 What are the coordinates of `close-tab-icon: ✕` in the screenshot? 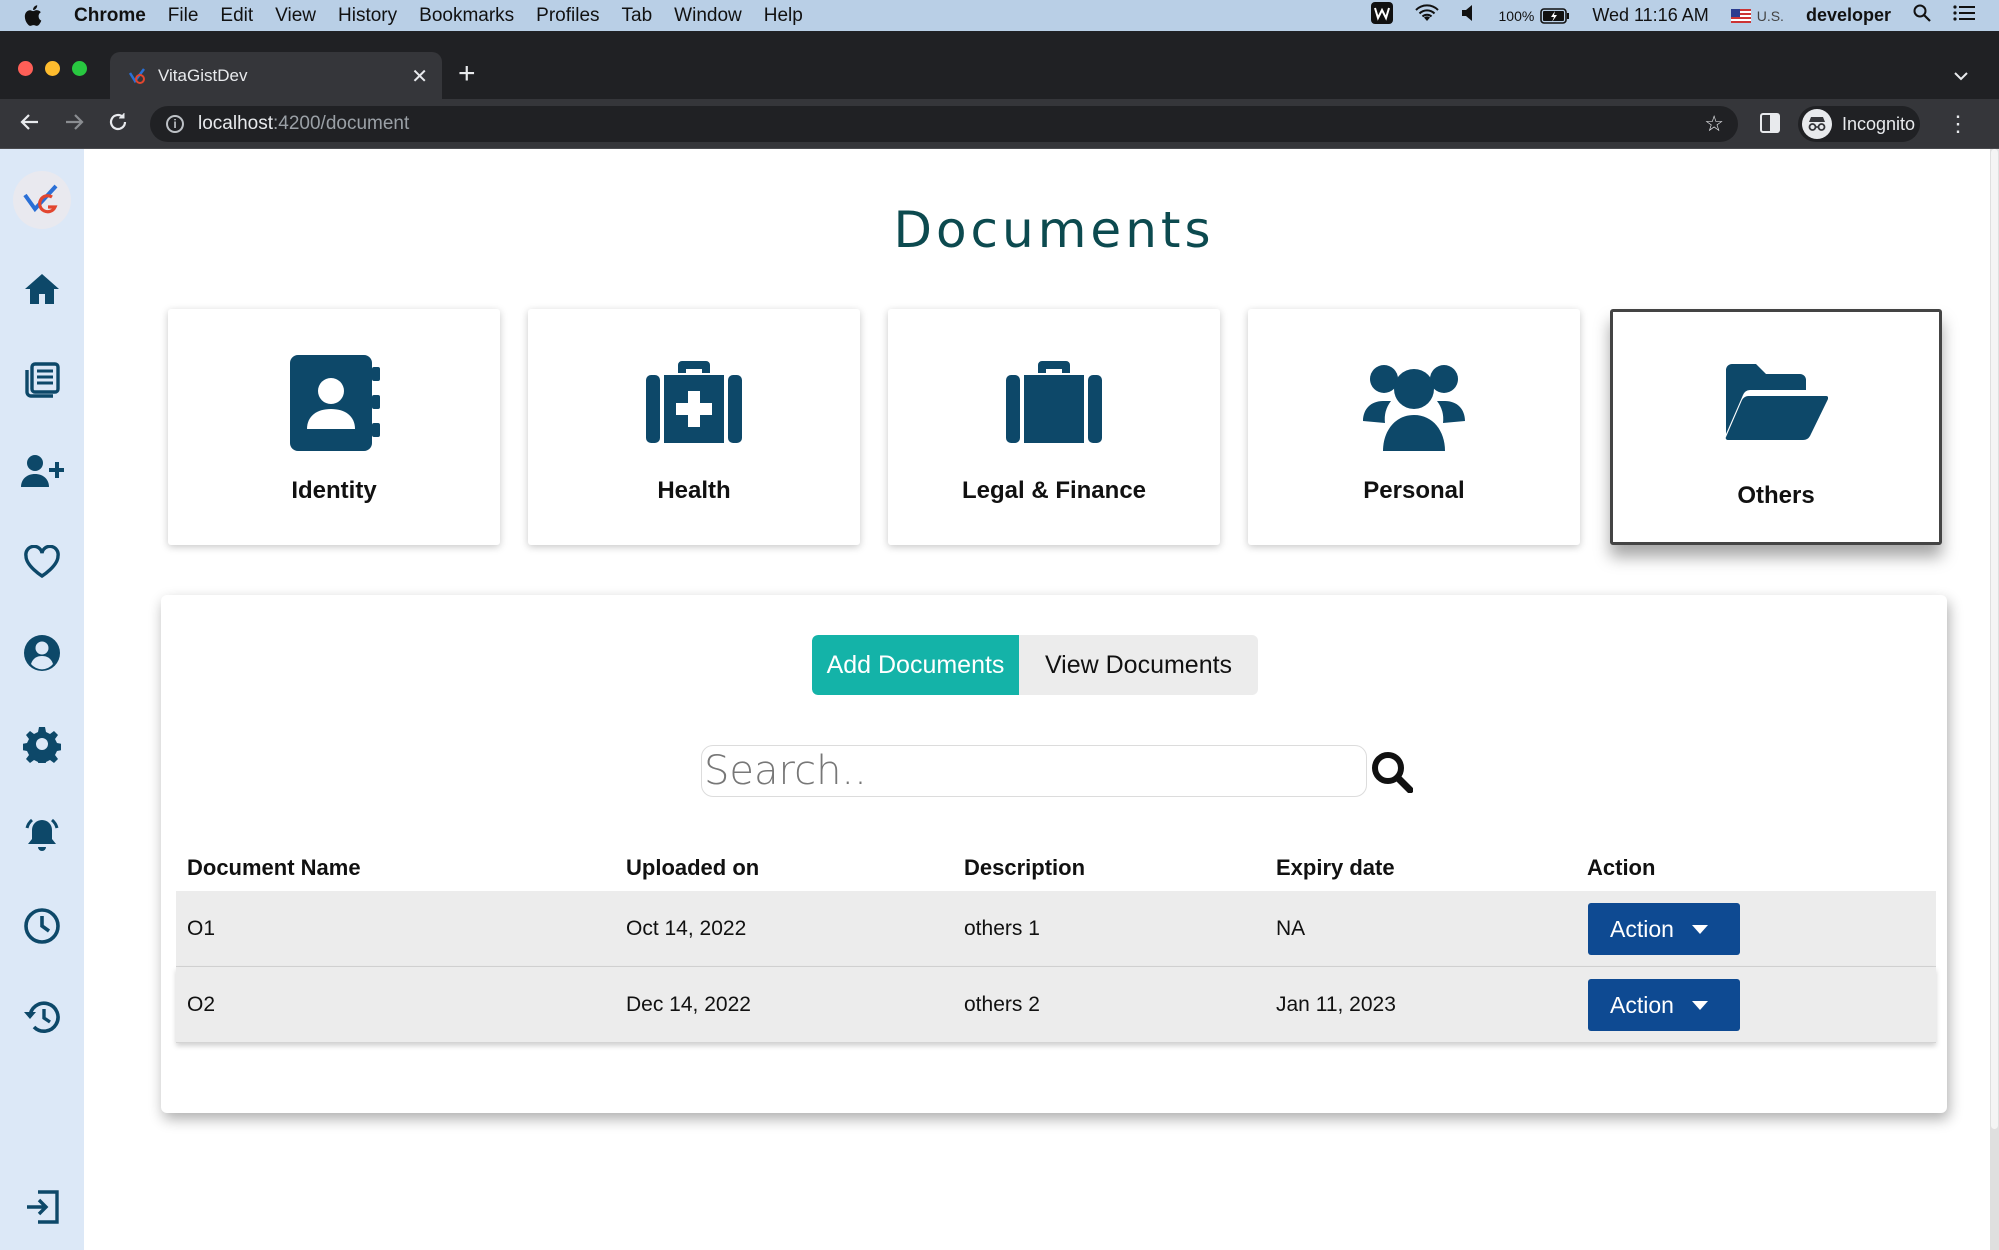 It's located at (419, 76).